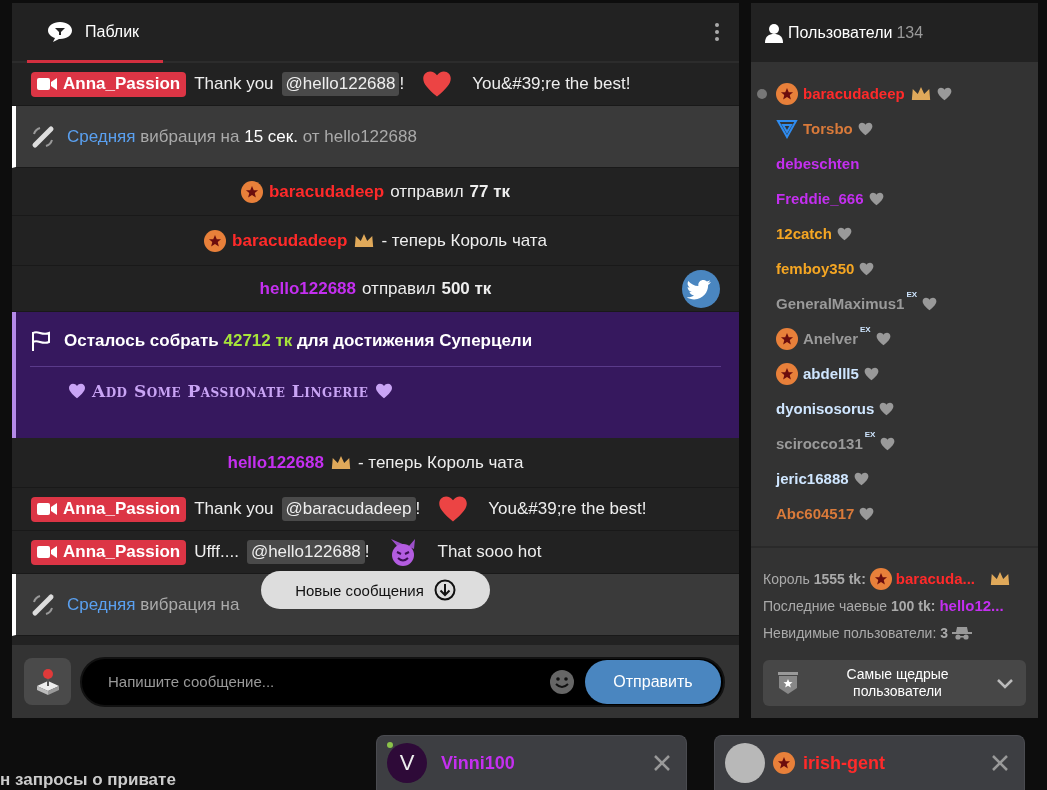 The height and width of the screenshot is (790, 1047). I want to click on king-amount: 1555 tk:, so click(839, 578).